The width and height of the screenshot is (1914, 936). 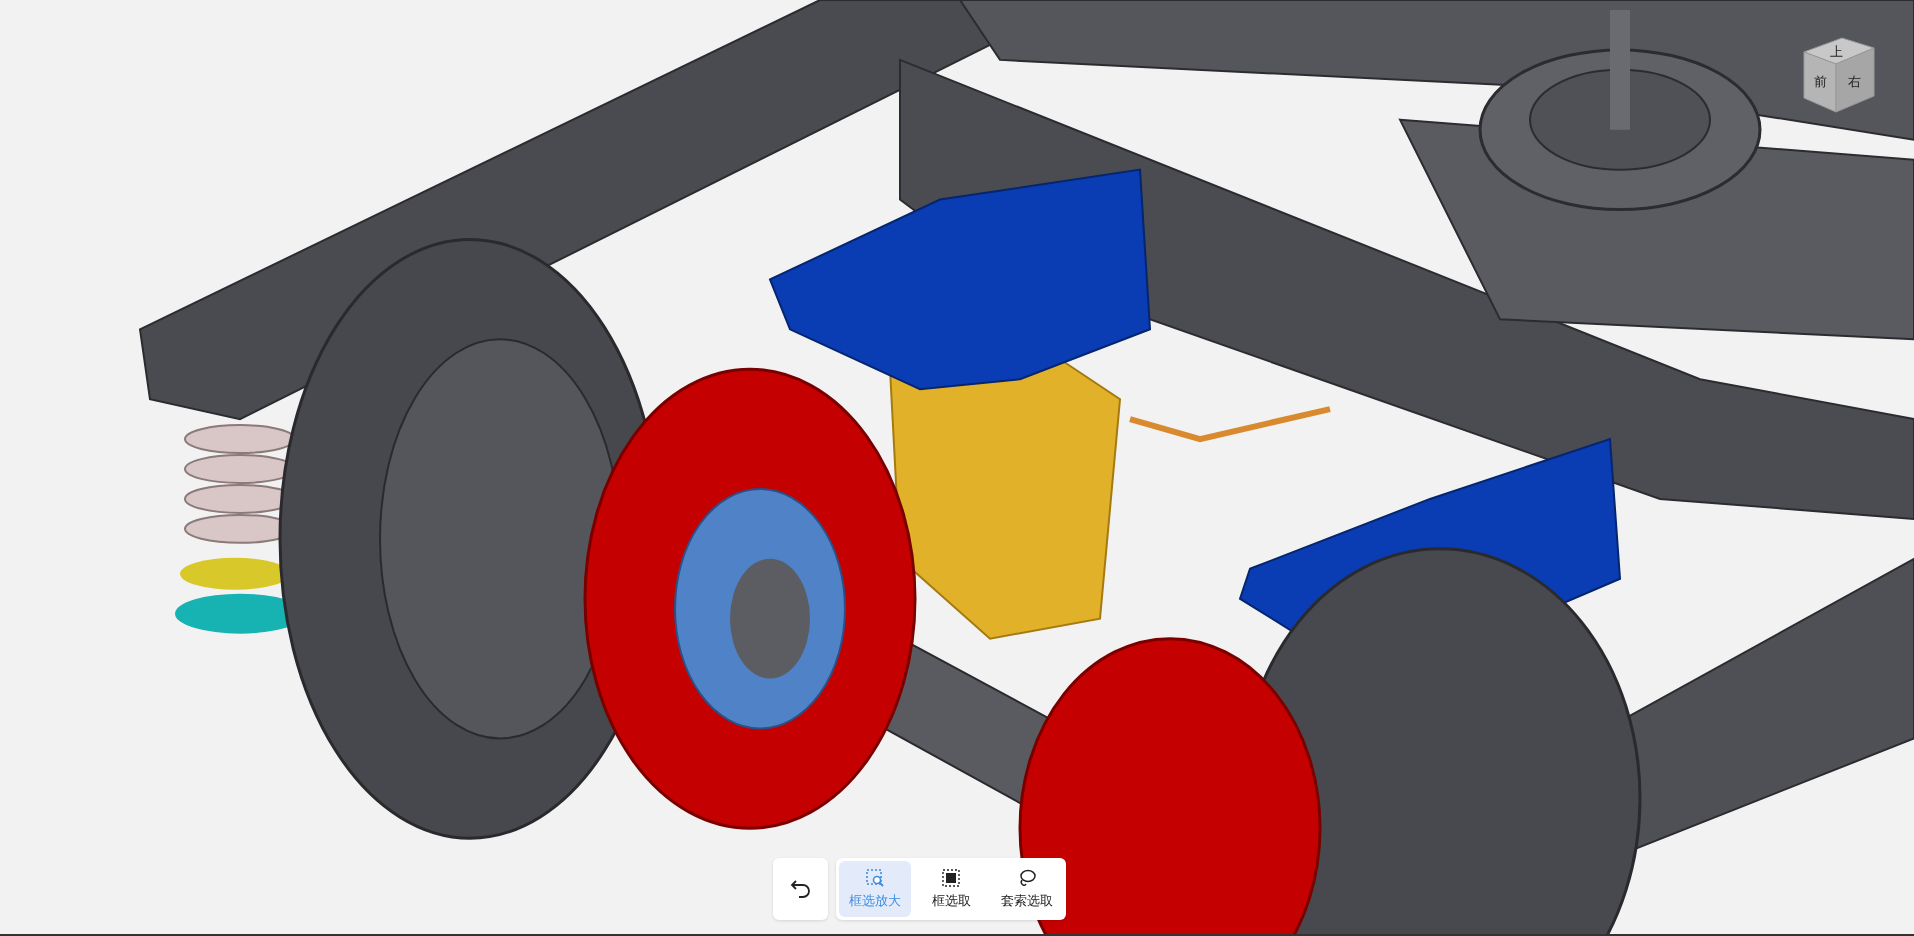 I want to click on view-cube-face-label: 右, so click(x=1854, y=81).